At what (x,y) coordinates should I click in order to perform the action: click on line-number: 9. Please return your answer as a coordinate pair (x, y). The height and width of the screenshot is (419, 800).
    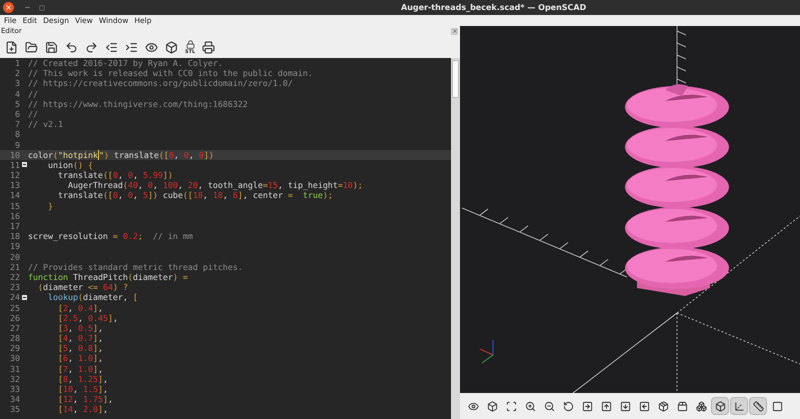
    Looking at the image, I should click on (17, 145).